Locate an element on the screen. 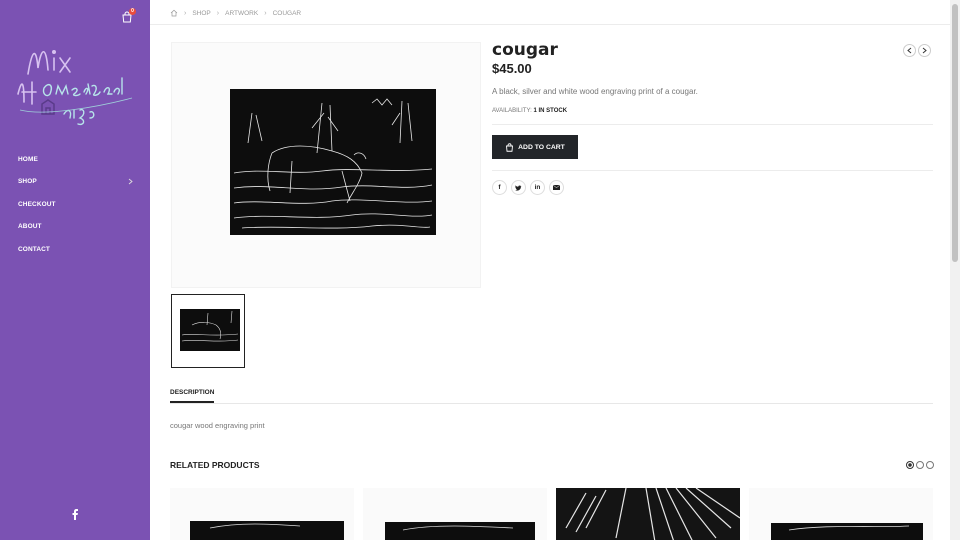  shopping-bag-icon is located at coordinates (510, 147).